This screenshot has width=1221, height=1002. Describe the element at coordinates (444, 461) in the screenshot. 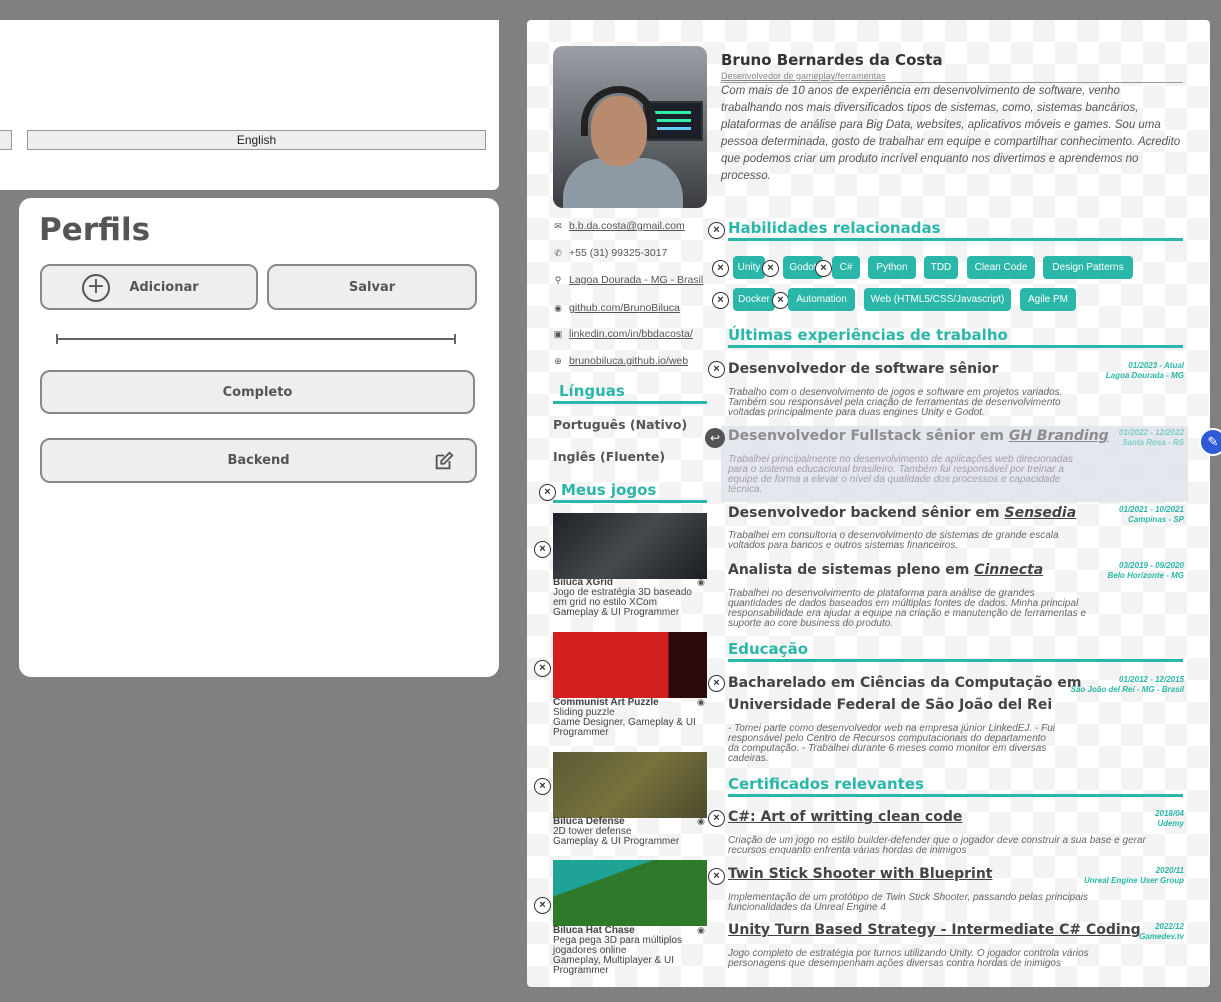

I see `edit-icon` at that location.